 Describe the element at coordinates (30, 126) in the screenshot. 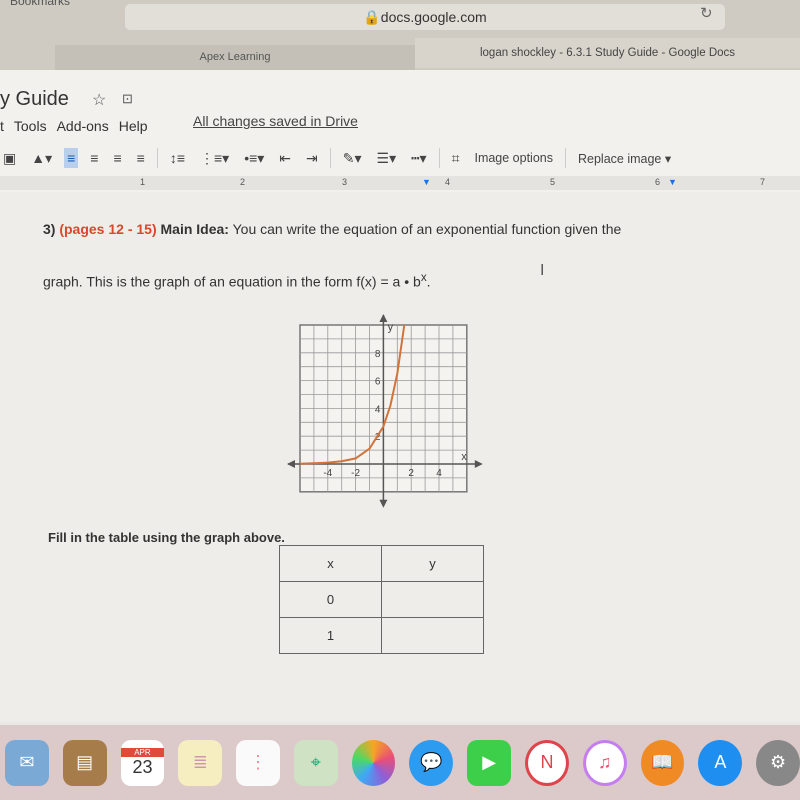

I see `menu-tools: Tools` at that location.